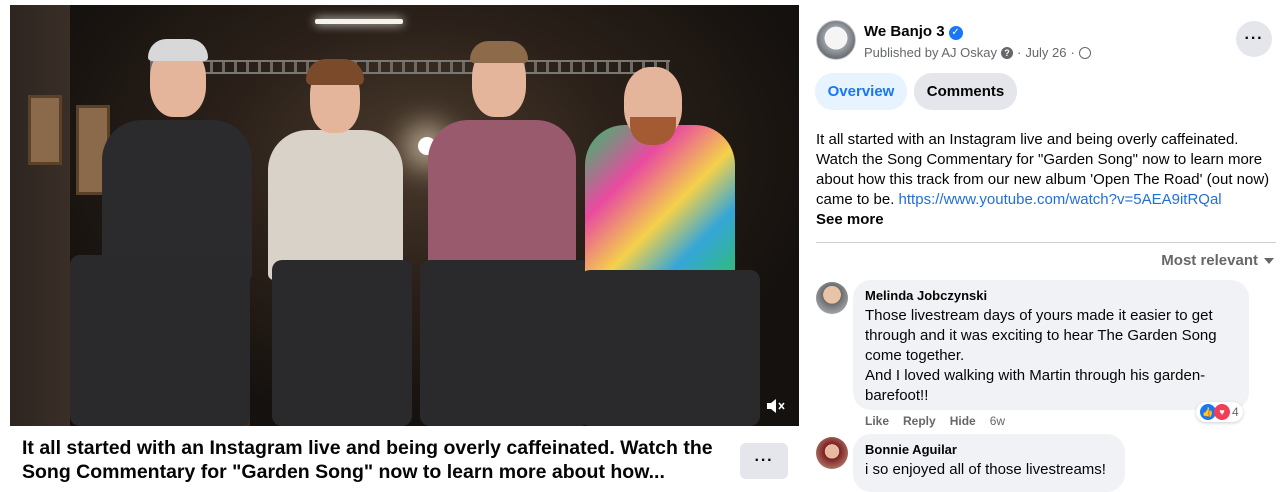 This screenshot has height=492, width=1282. What do you see at coordinates (1254, 39) in the screenshot?
I see `post-more-button: ···` at bounding box center [1254, 39].